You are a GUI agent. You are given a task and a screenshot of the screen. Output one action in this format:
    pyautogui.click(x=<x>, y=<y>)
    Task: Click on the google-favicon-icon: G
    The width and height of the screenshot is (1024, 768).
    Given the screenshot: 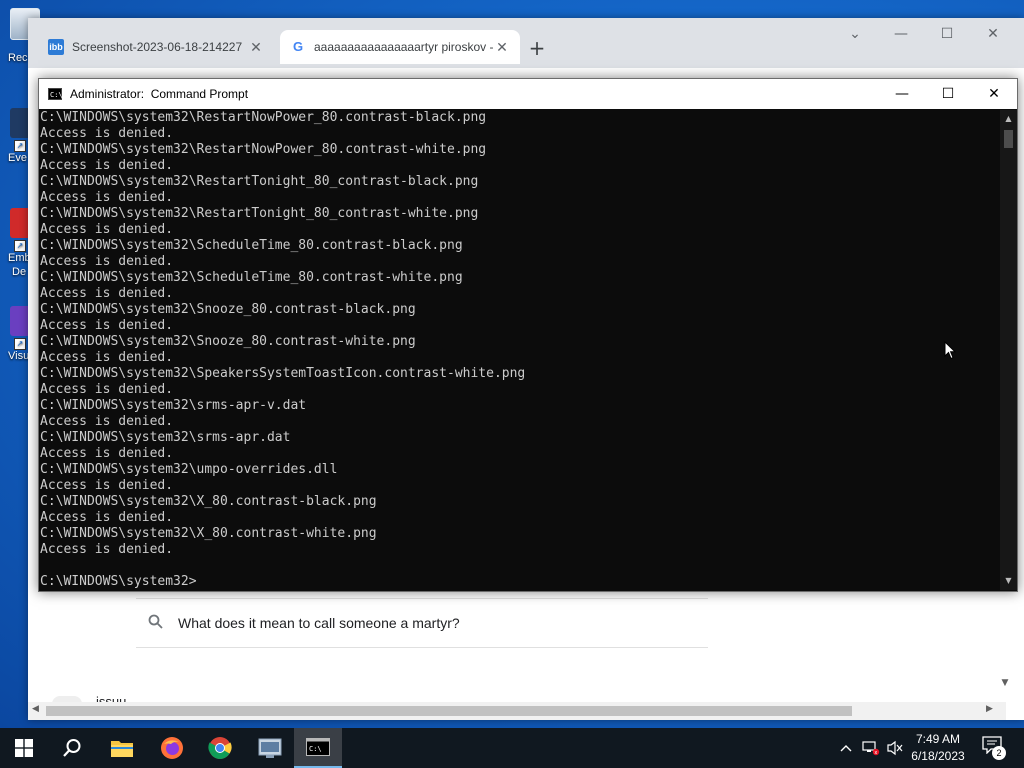 What is the action you would take?
    pyautogui.click(x=298, y=46)
    